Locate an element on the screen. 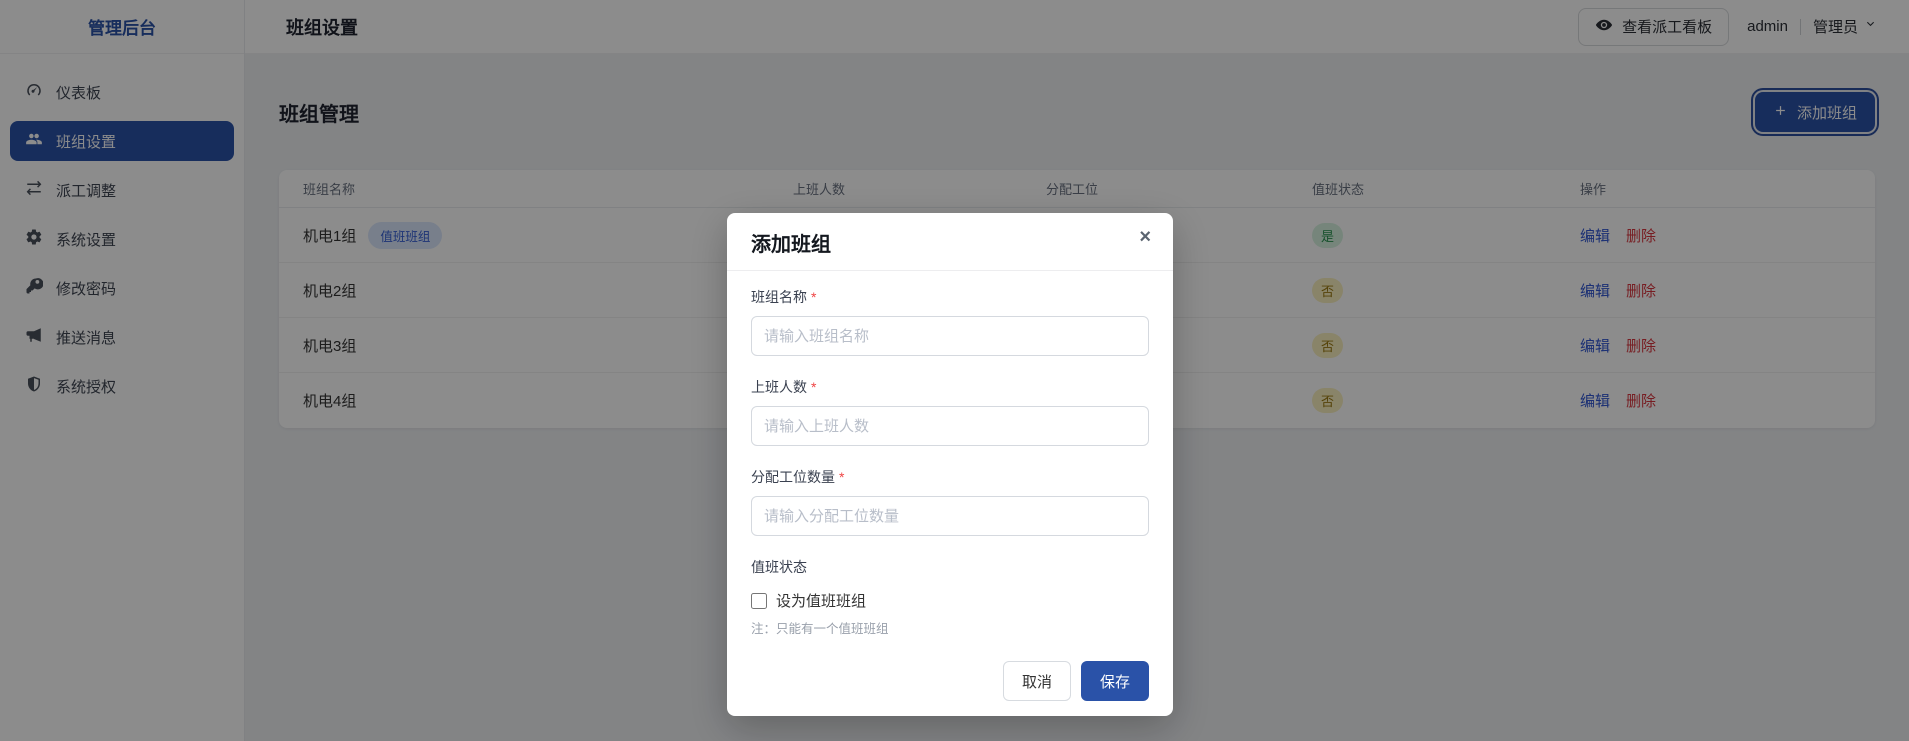  field-label: 班组名称 * is located at coordinates (950, 297).